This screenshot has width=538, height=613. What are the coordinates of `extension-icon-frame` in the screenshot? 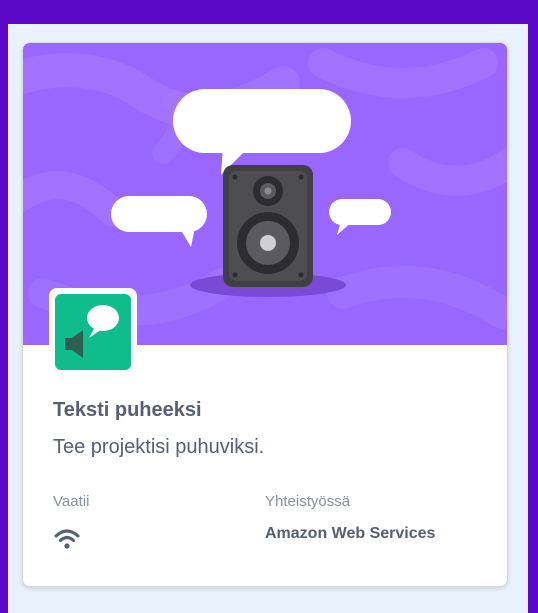 It's located at (93, 332).